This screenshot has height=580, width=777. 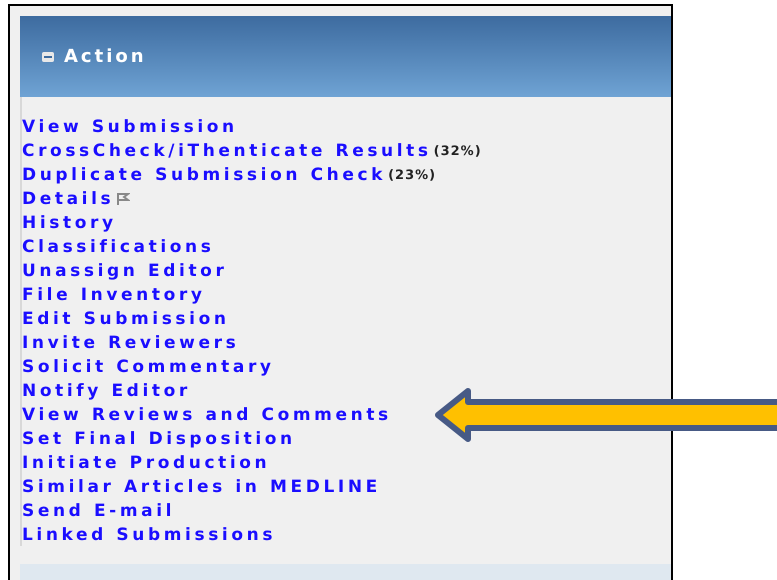 I want to click on action-link: View Submission, so click(x=130, y=127).